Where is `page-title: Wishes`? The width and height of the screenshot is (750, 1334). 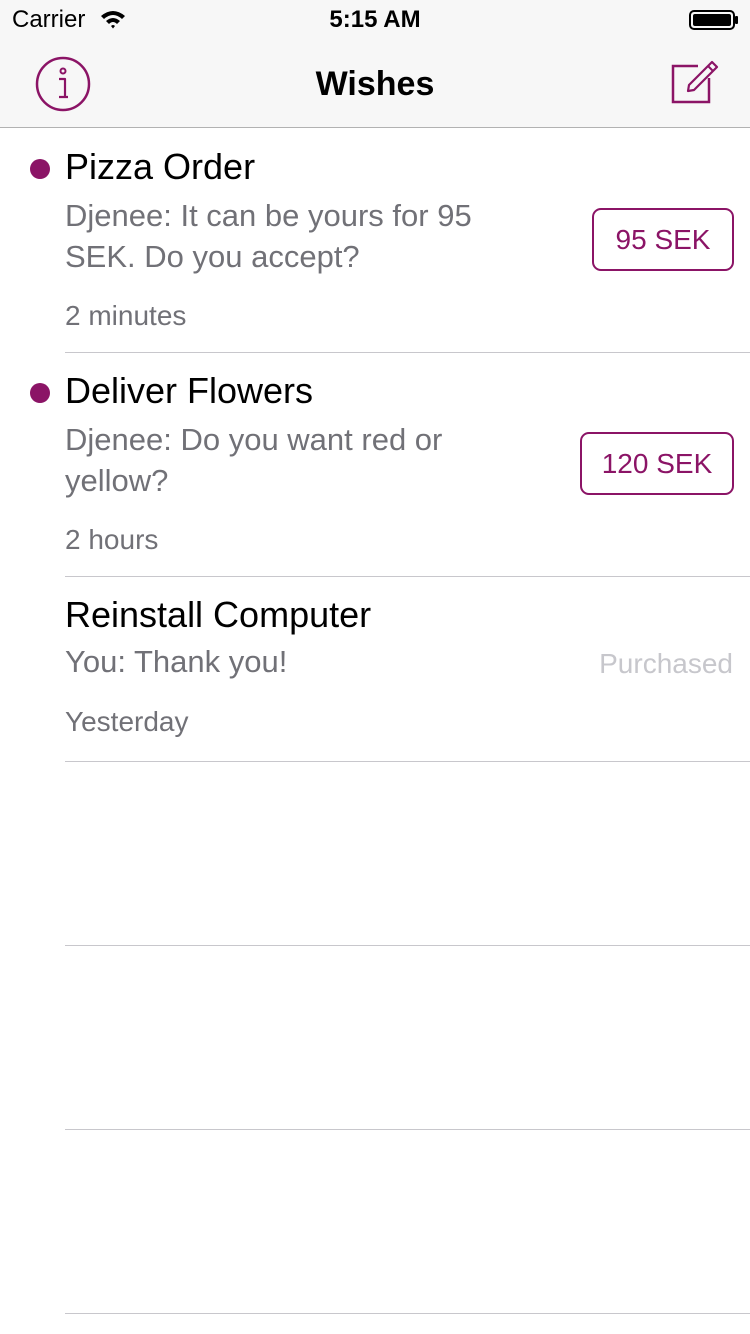
page-title: Wishes is located at coordinates (375, 84).